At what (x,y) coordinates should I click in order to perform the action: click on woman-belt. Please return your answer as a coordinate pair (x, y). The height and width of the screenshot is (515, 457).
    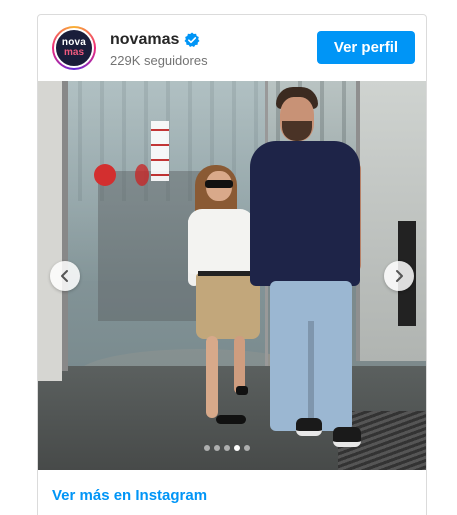
    Looking at the image, I should click on (227, 273).